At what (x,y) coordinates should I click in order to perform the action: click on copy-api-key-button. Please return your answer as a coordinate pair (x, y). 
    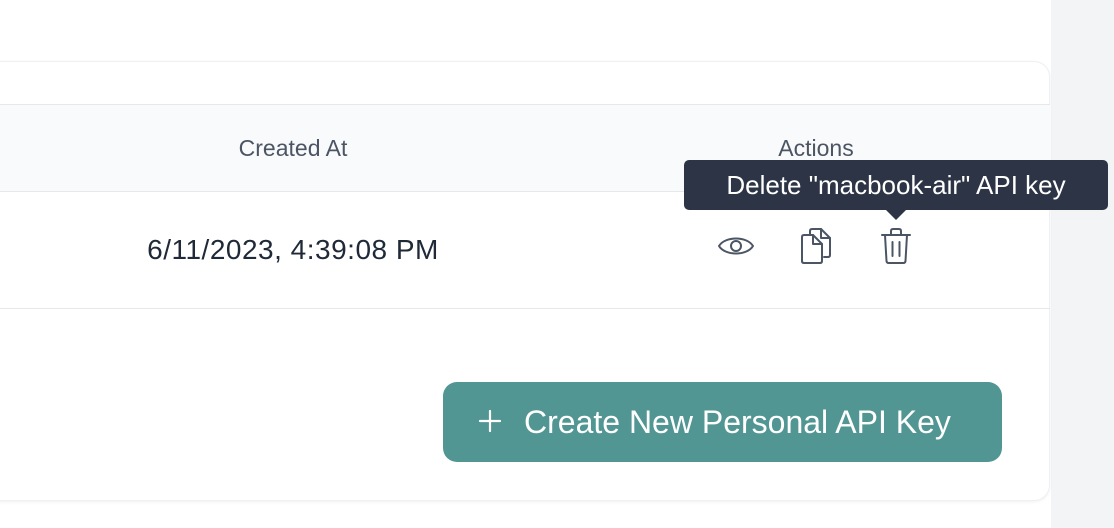
    Looking at the image, I should click on (816, 246).